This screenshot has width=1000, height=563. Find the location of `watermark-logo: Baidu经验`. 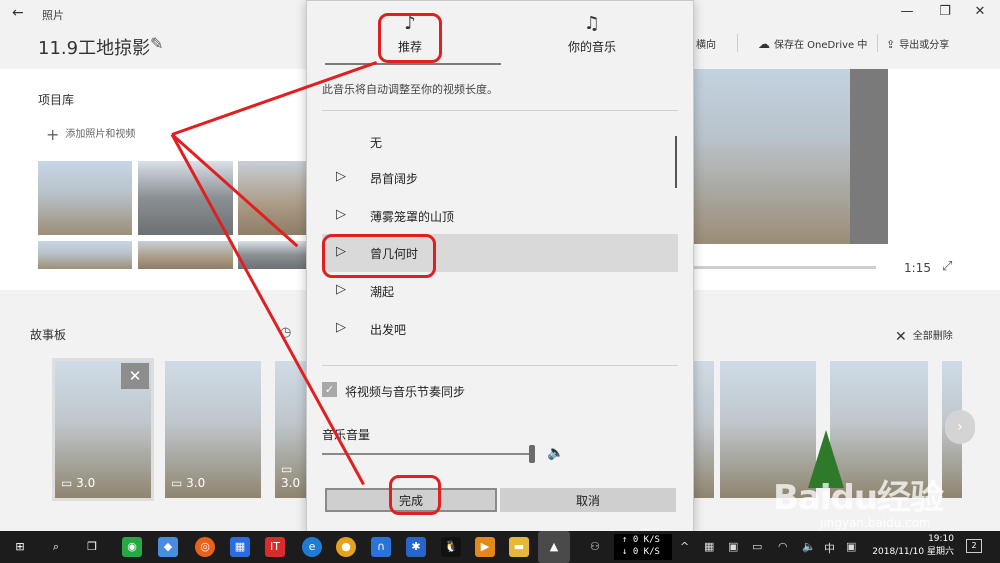

watermark-logo: Baidu经验 is located at coordinates (858, 498).